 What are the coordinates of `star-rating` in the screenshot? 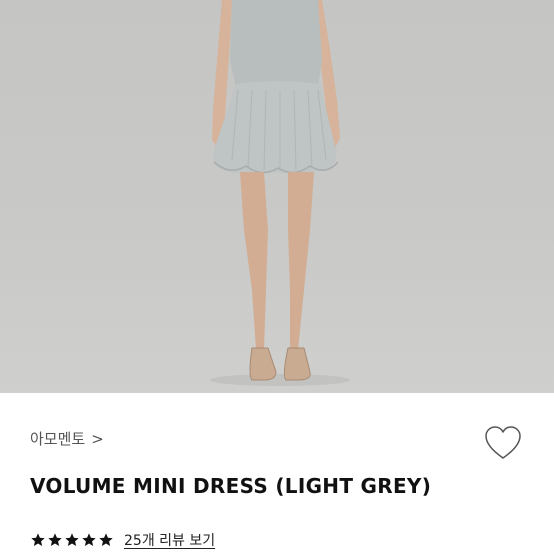 It's located at (72, 540).